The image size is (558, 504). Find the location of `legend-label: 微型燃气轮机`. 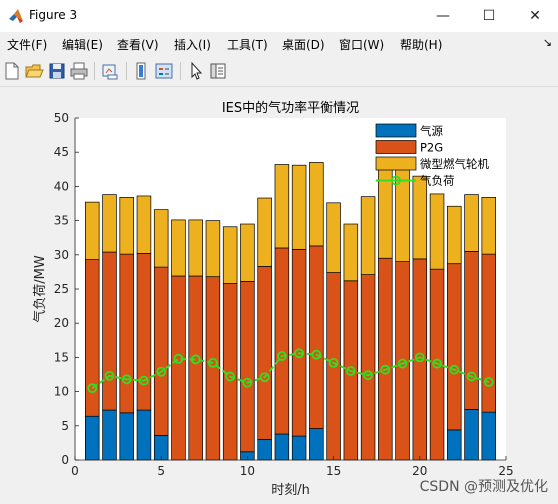

legend-label: 微型燃气轮机 is located at coordinates (454, 164).